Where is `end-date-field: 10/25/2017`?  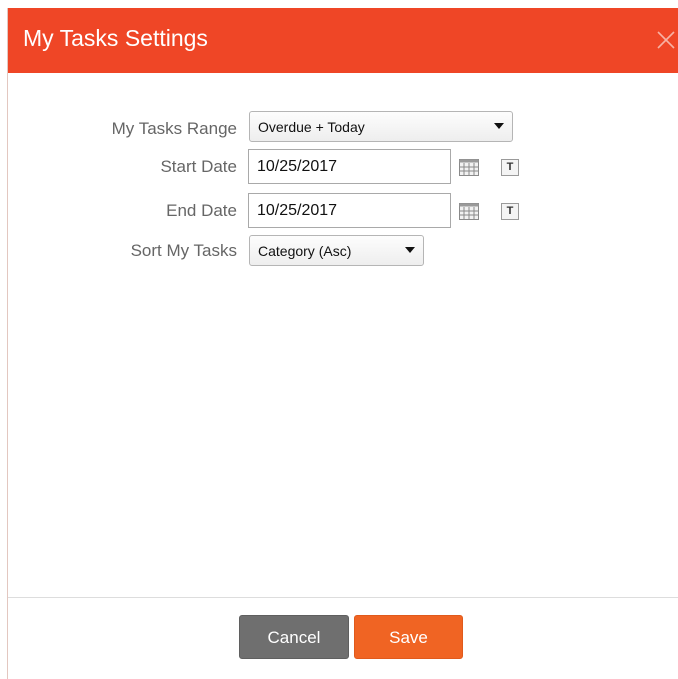 end-date-field: 10/25/2017 is located at coordinates (349, 210).